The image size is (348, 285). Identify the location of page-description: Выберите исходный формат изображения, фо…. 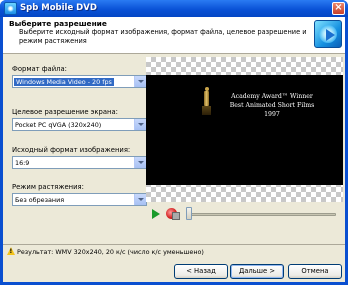
(163, 36).